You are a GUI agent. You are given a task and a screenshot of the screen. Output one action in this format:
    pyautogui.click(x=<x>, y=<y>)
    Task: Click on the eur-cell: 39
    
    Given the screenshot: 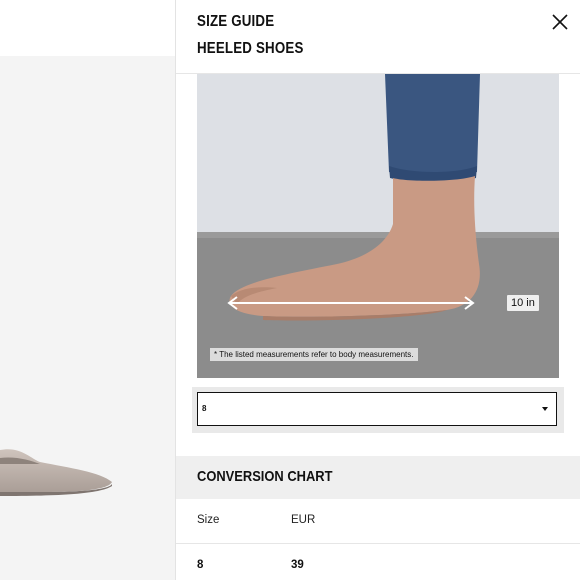 What is the action you would take?
    pyautogui.click(x=297, y=565)
    